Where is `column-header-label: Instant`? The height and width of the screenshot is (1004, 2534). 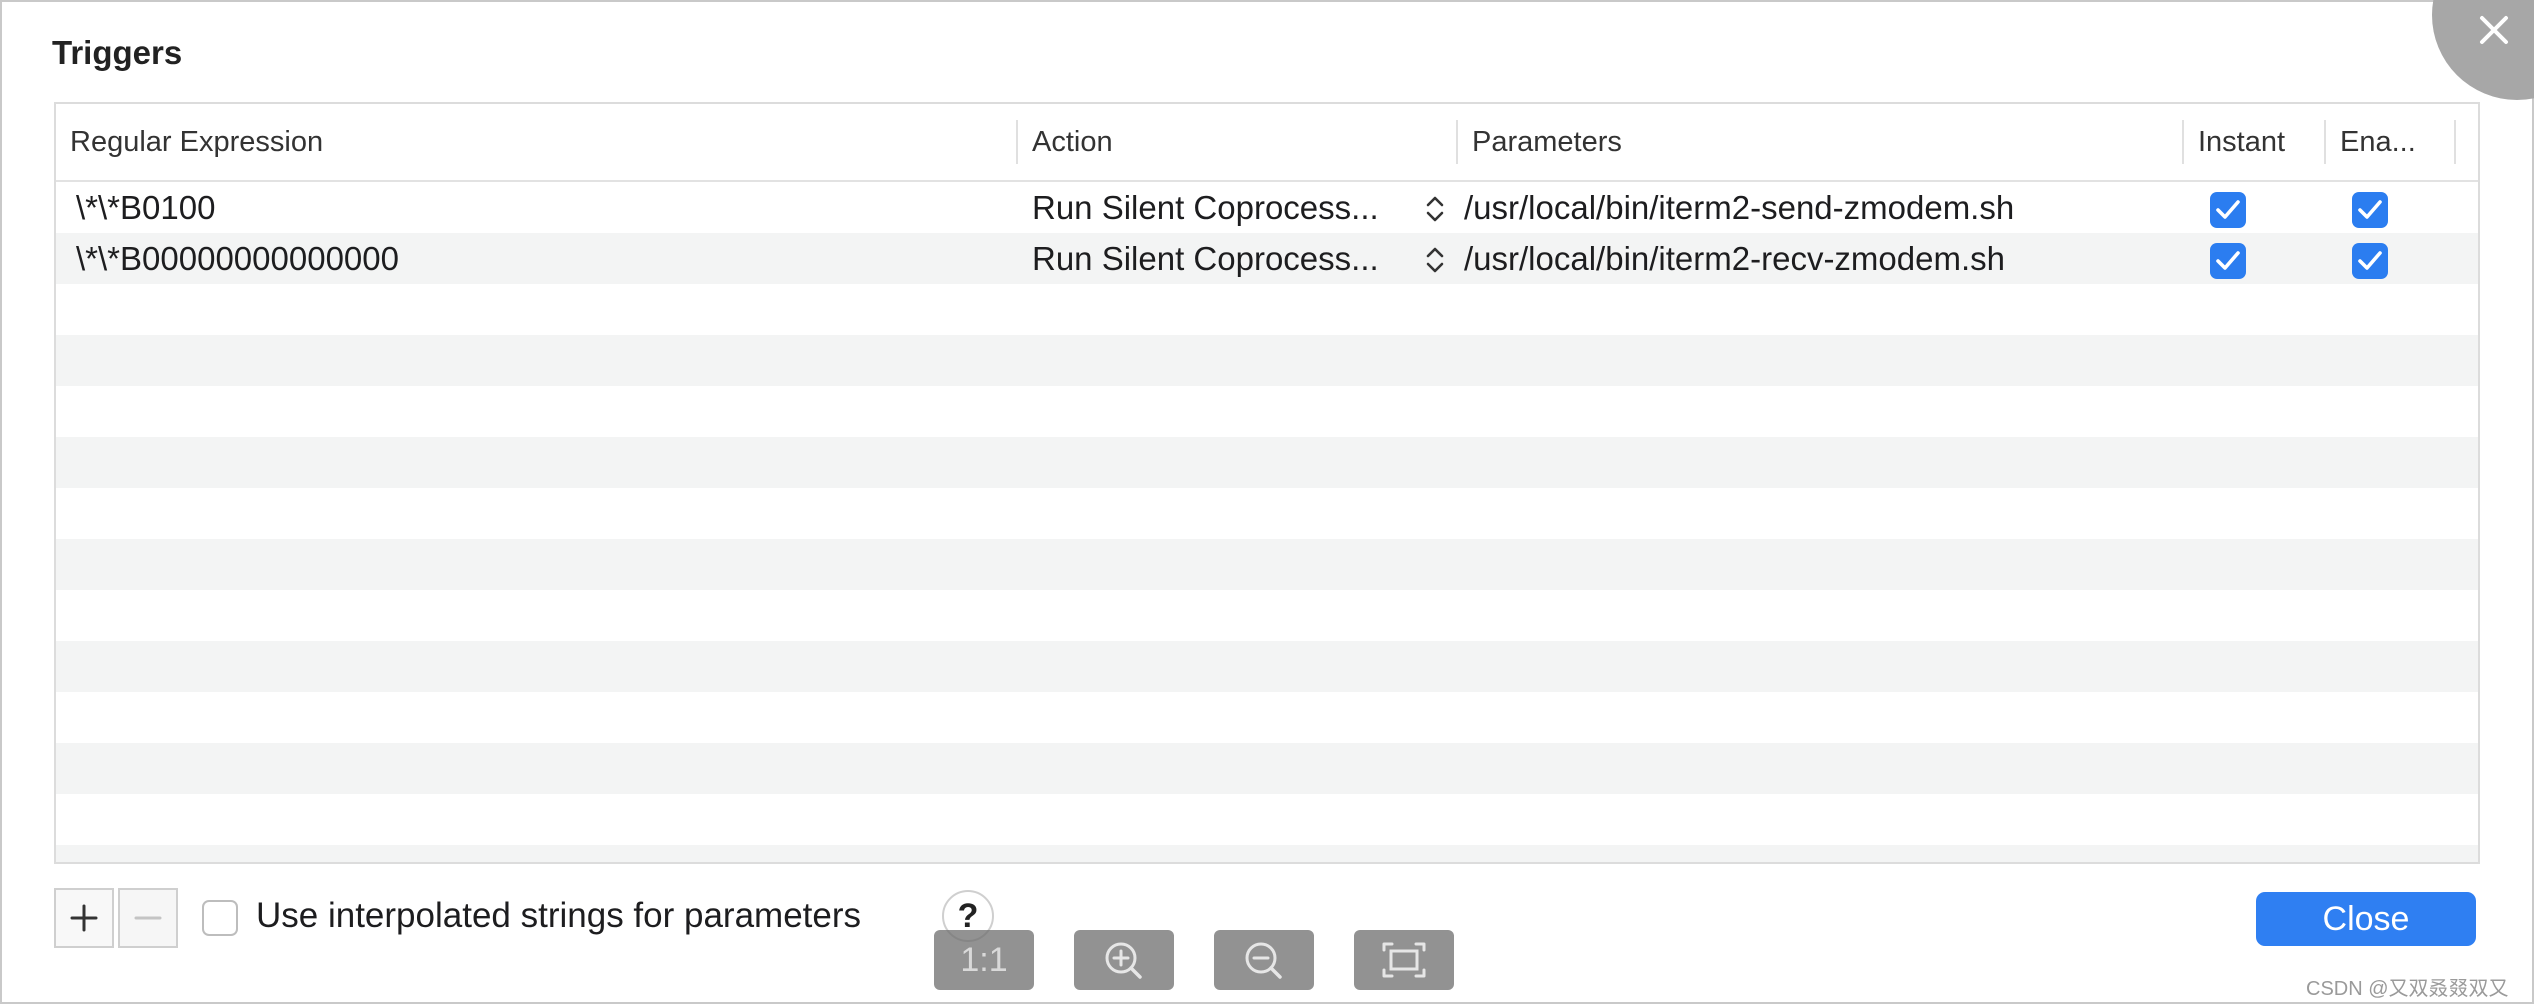 column-header-label: Instant is located at coordinates (2242, 142).